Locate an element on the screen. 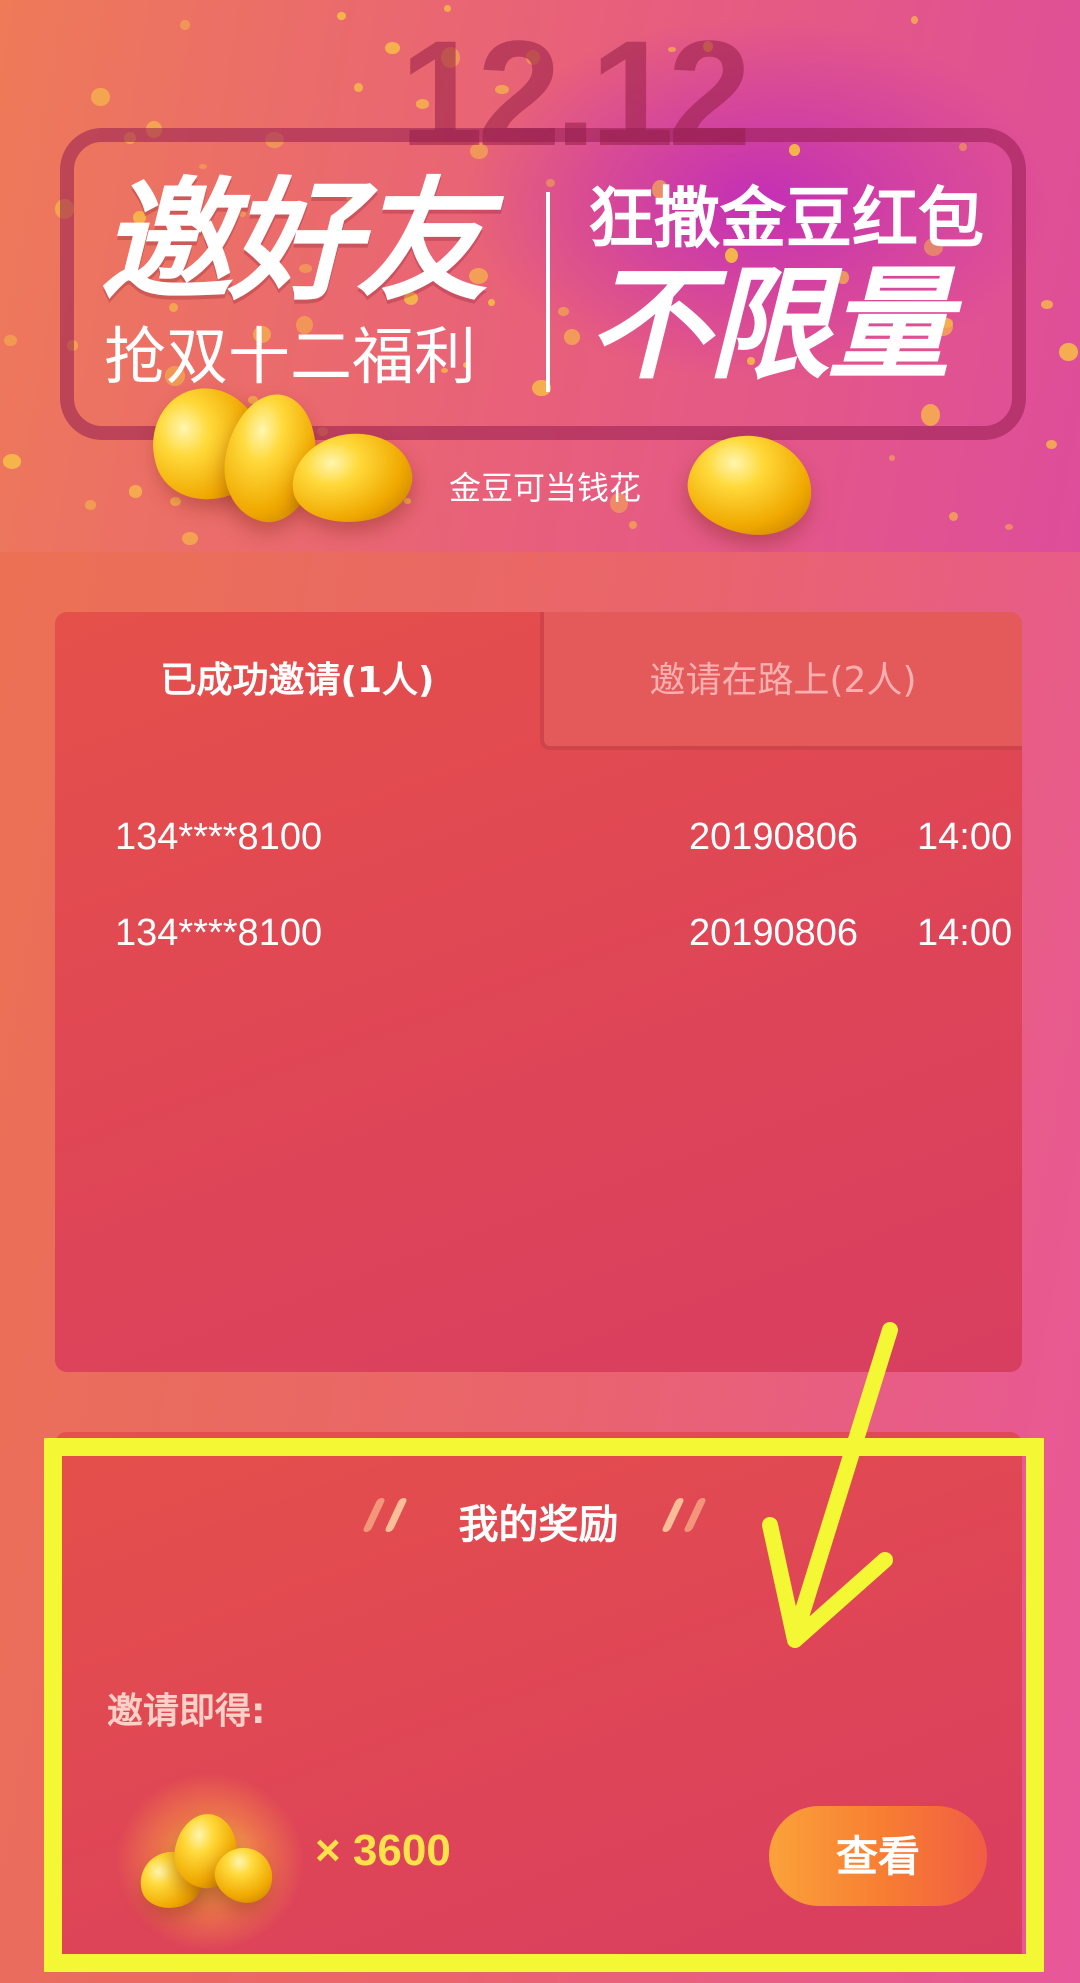 The height and width of the screenshot is (1983, 1080). banner-divider is located at coordinates (548, 292).